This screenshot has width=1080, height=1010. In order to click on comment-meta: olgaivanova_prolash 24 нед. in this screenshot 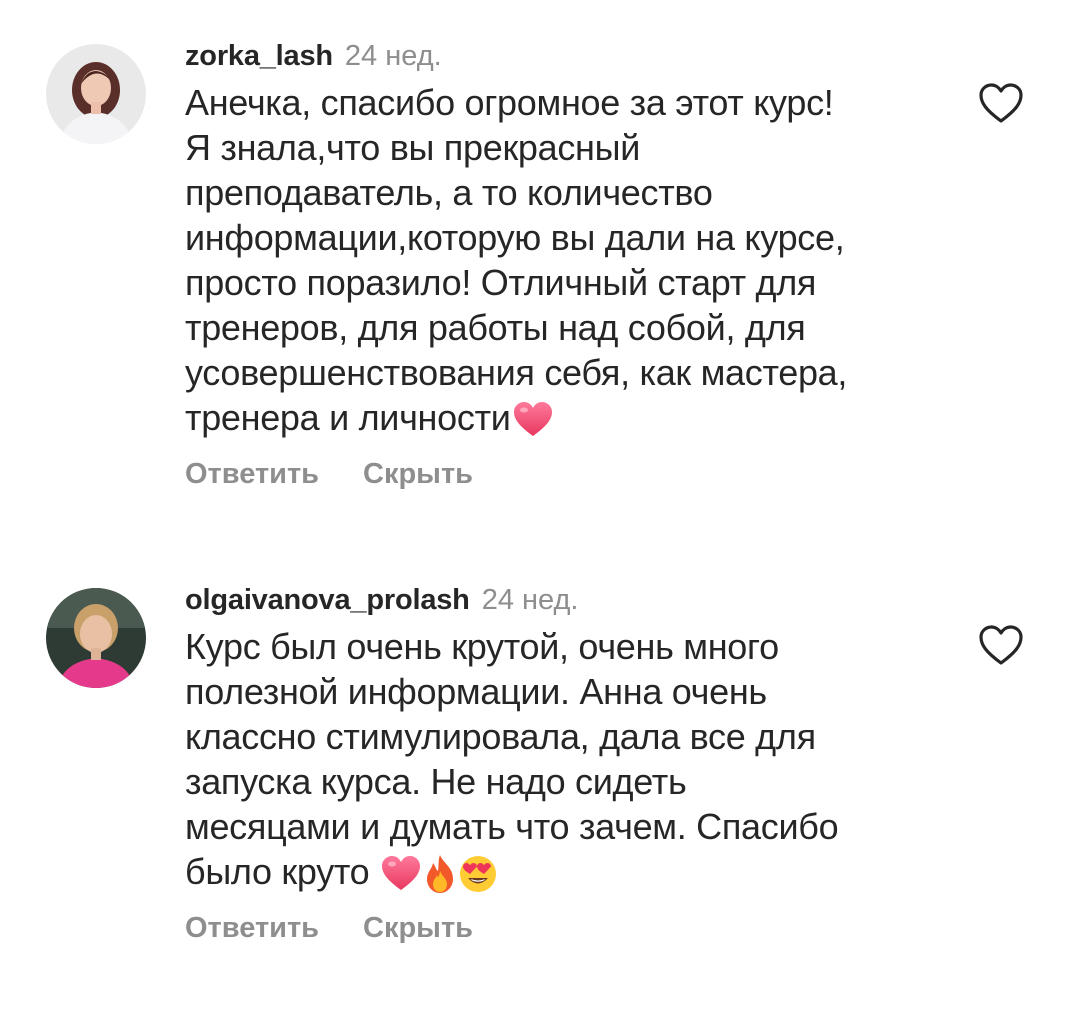, I will do `click(565, 600)`.